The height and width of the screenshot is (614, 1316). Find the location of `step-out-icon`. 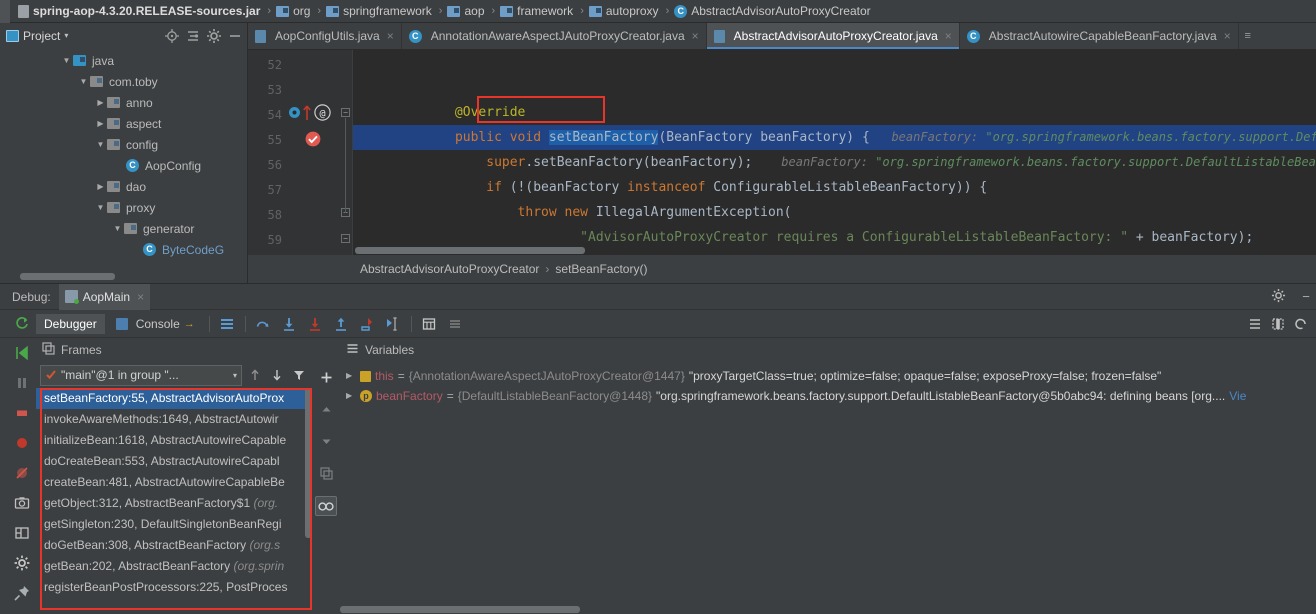

step-out-icon is located at coordinates (341, 324).